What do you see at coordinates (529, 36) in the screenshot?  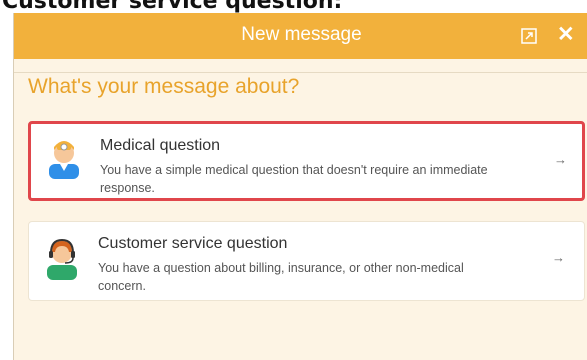 I see `expand-icon` at bounding box center [529, 36].